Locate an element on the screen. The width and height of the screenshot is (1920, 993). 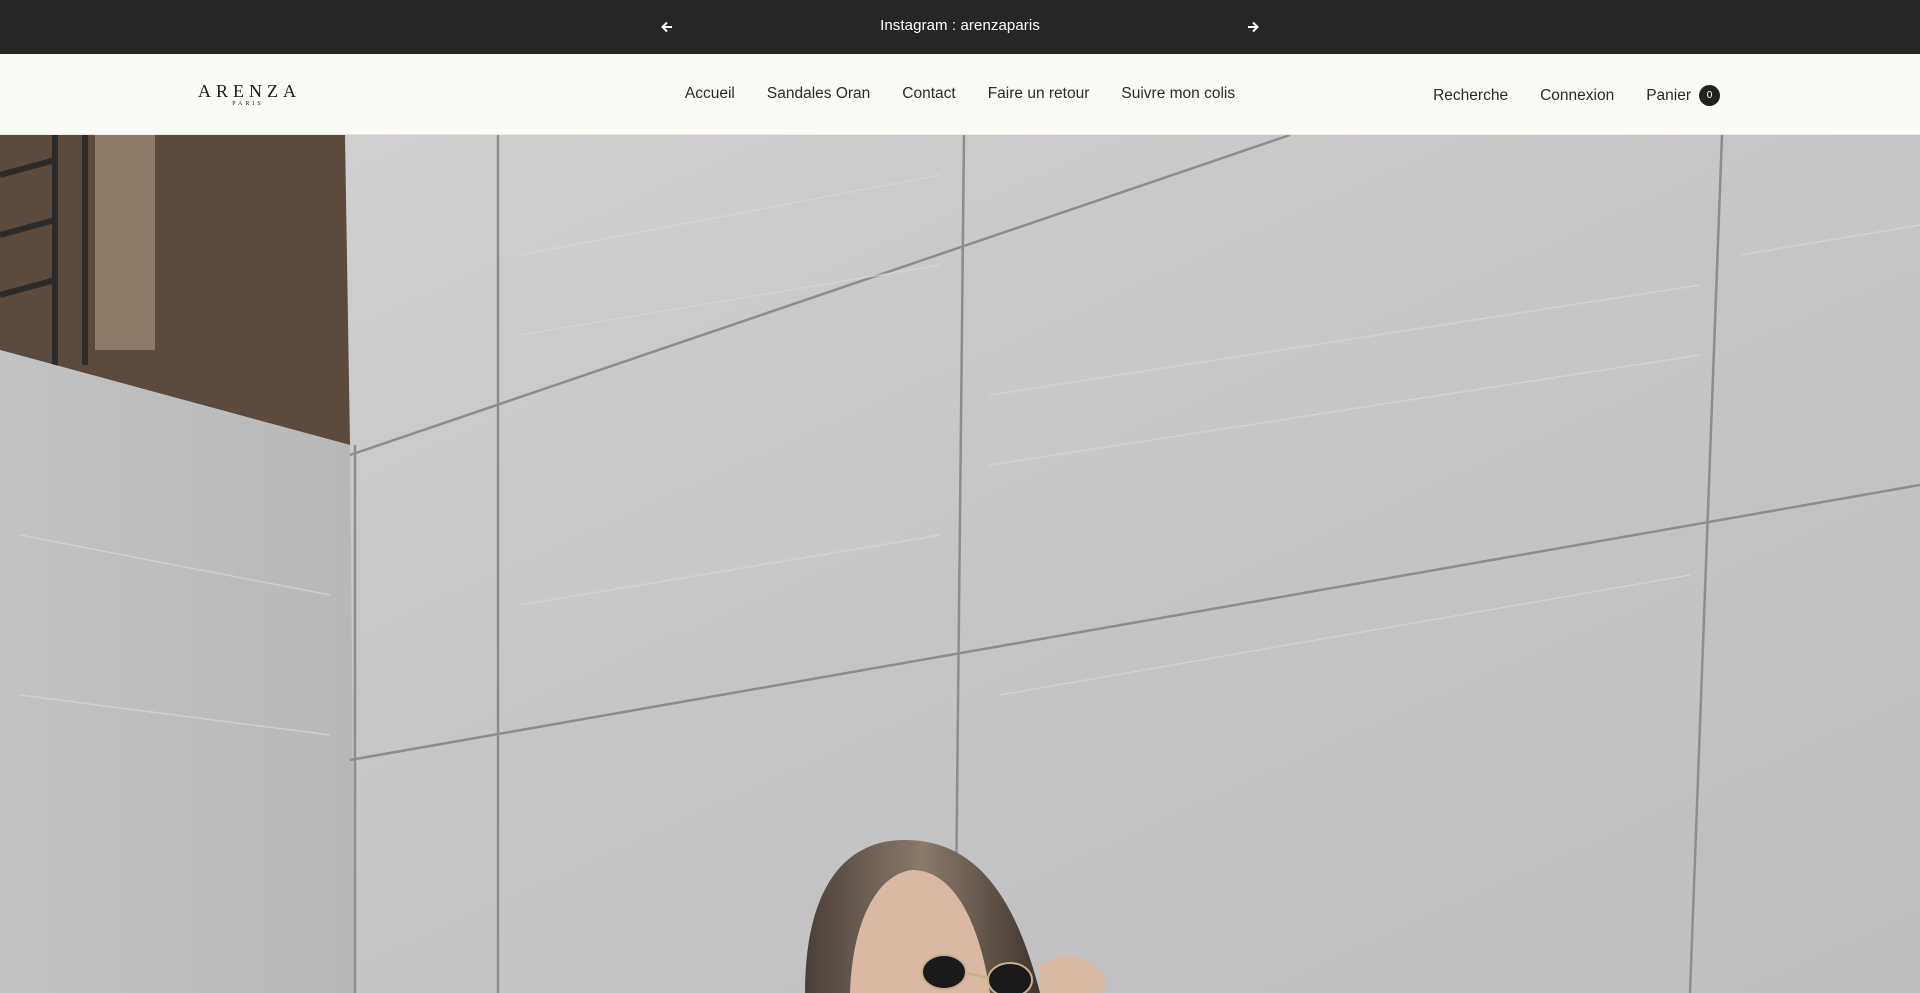
cart-link: Panier 0 is located at coordinates (1683, 95).